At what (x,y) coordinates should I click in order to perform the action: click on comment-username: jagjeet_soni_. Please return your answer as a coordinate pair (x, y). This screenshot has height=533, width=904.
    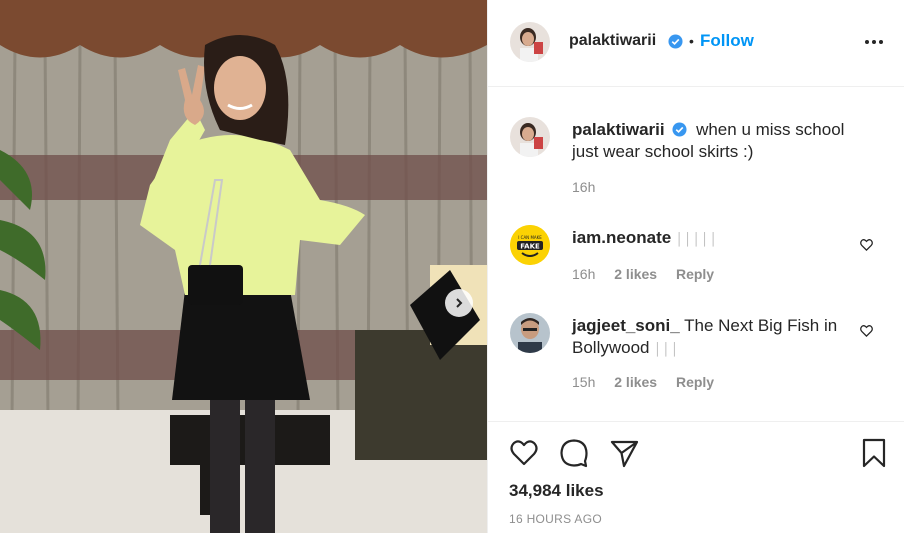
    Looking at the image, I should click on (626, 325).